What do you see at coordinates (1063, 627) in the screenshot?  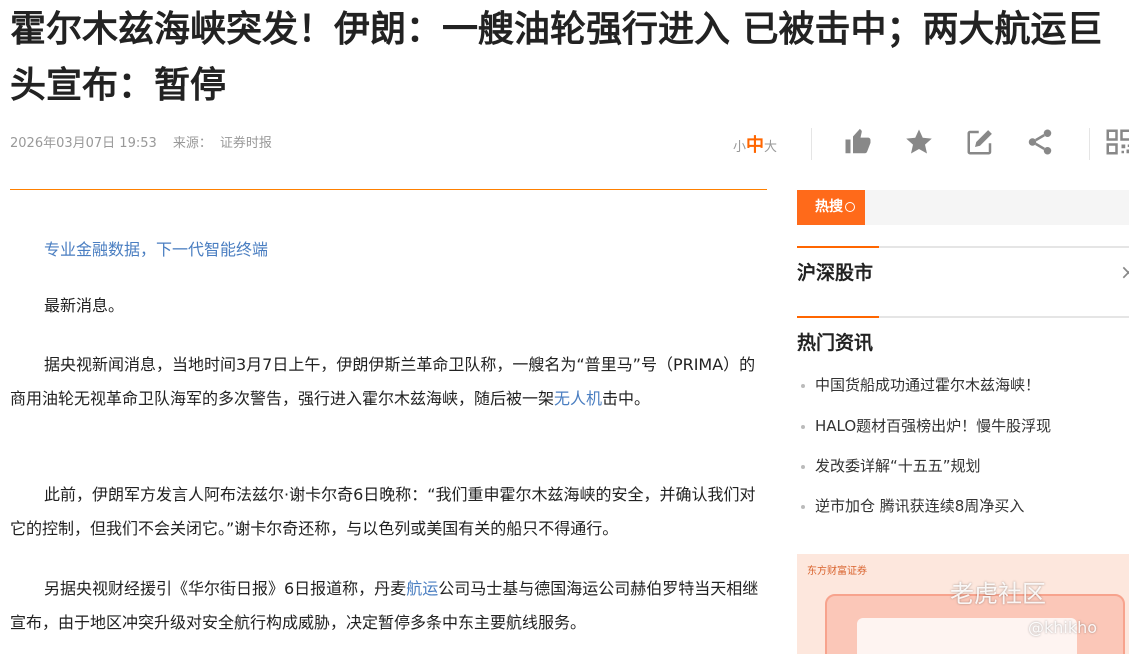 I see `watermark-handle: @khikho` at bounding box center [1063, 627].